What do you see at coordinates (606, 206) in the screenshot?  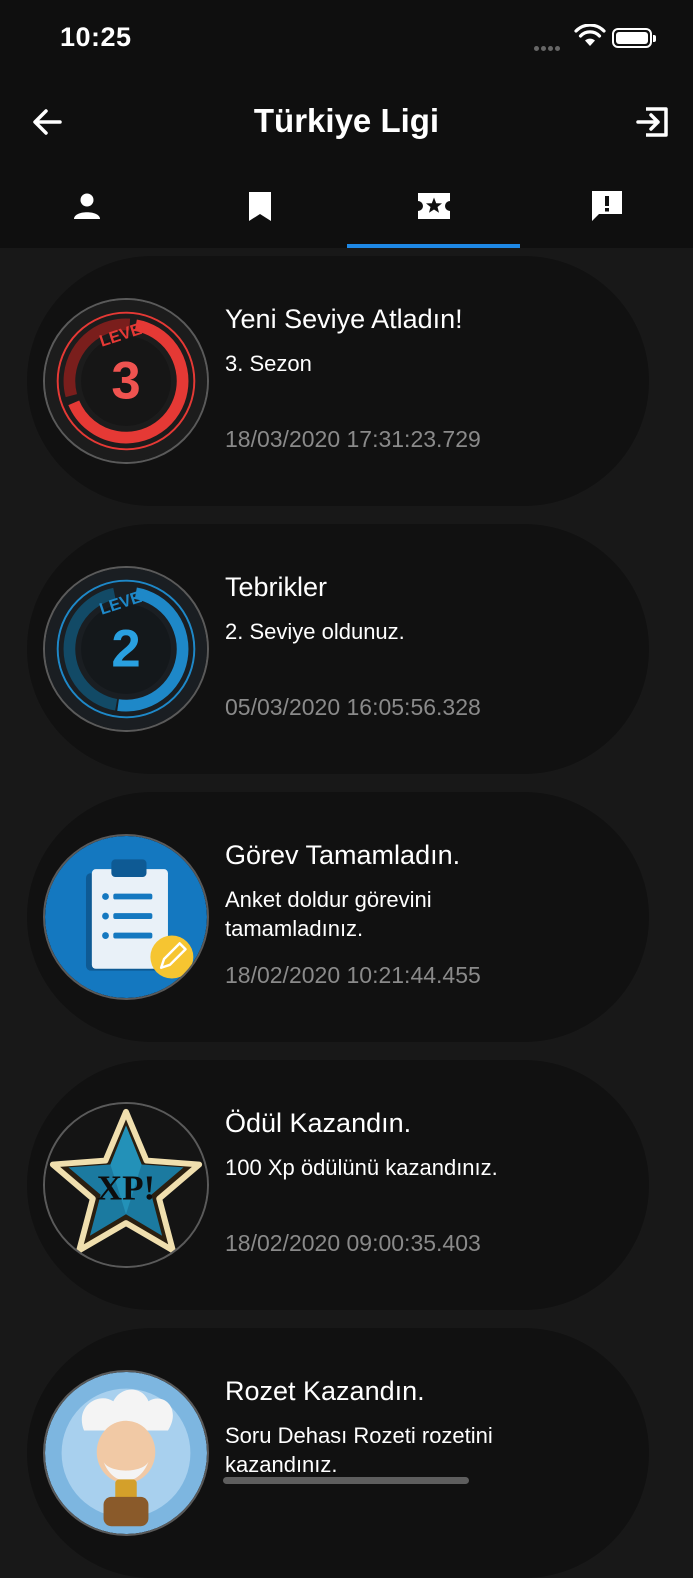 I see `feedback-icon` at bounding box center [606, 206].